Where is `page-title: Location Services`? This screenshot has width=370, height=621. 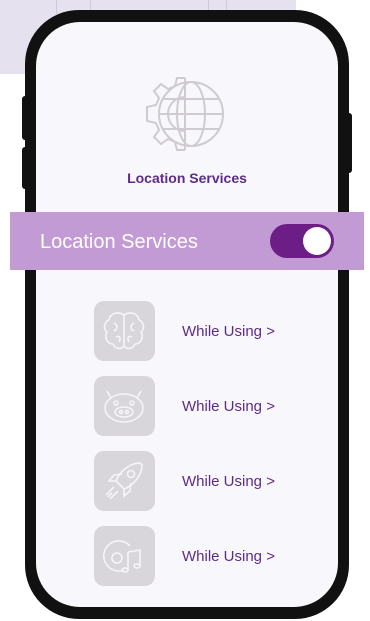
page-title: Location Services is located at coordinates (187, 178).